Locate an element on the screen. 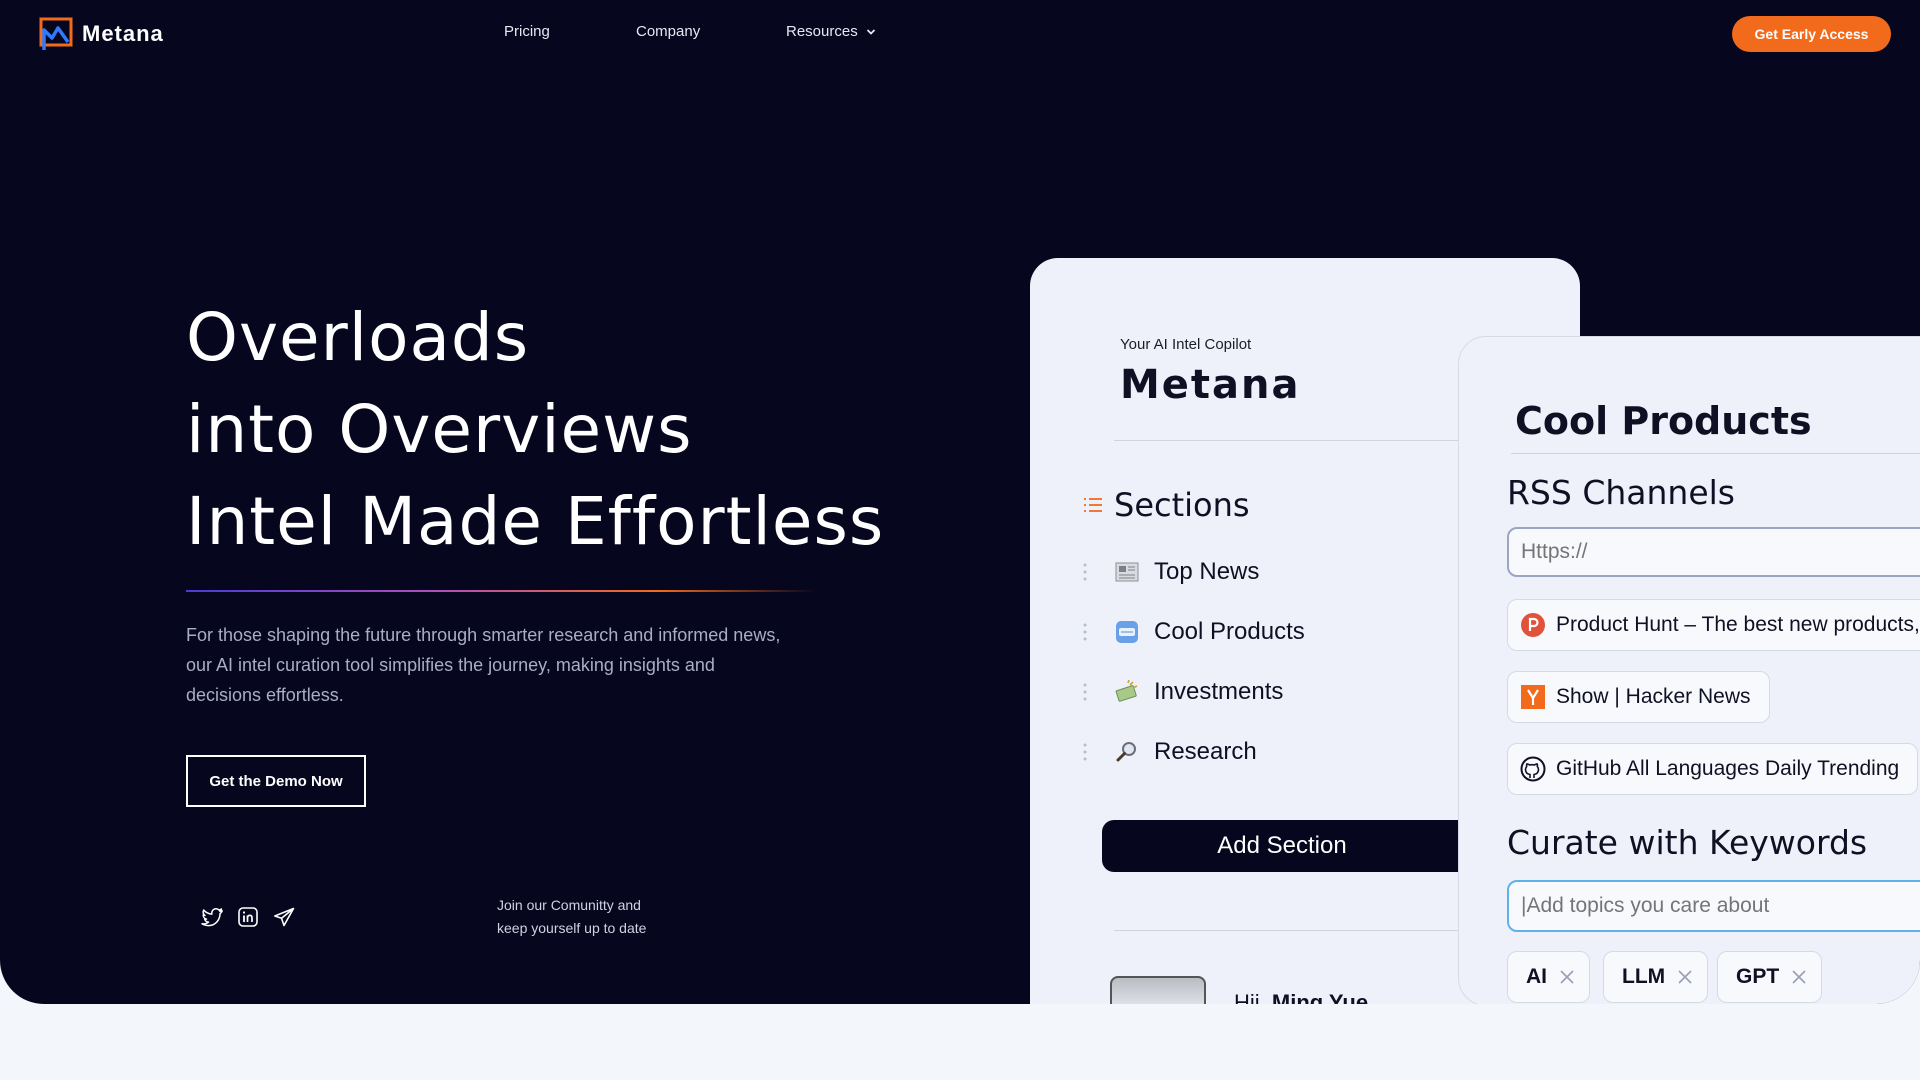 Image resolution: width=1920 pixels, height=1080 pixels. get-early-access-button: Get Early Access is located at coordinates (1811, 34).